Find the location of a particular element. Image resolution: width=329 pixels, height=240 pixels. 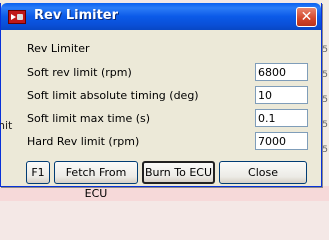

section-title: Rev Limiter is located at coordinates (58, 48).